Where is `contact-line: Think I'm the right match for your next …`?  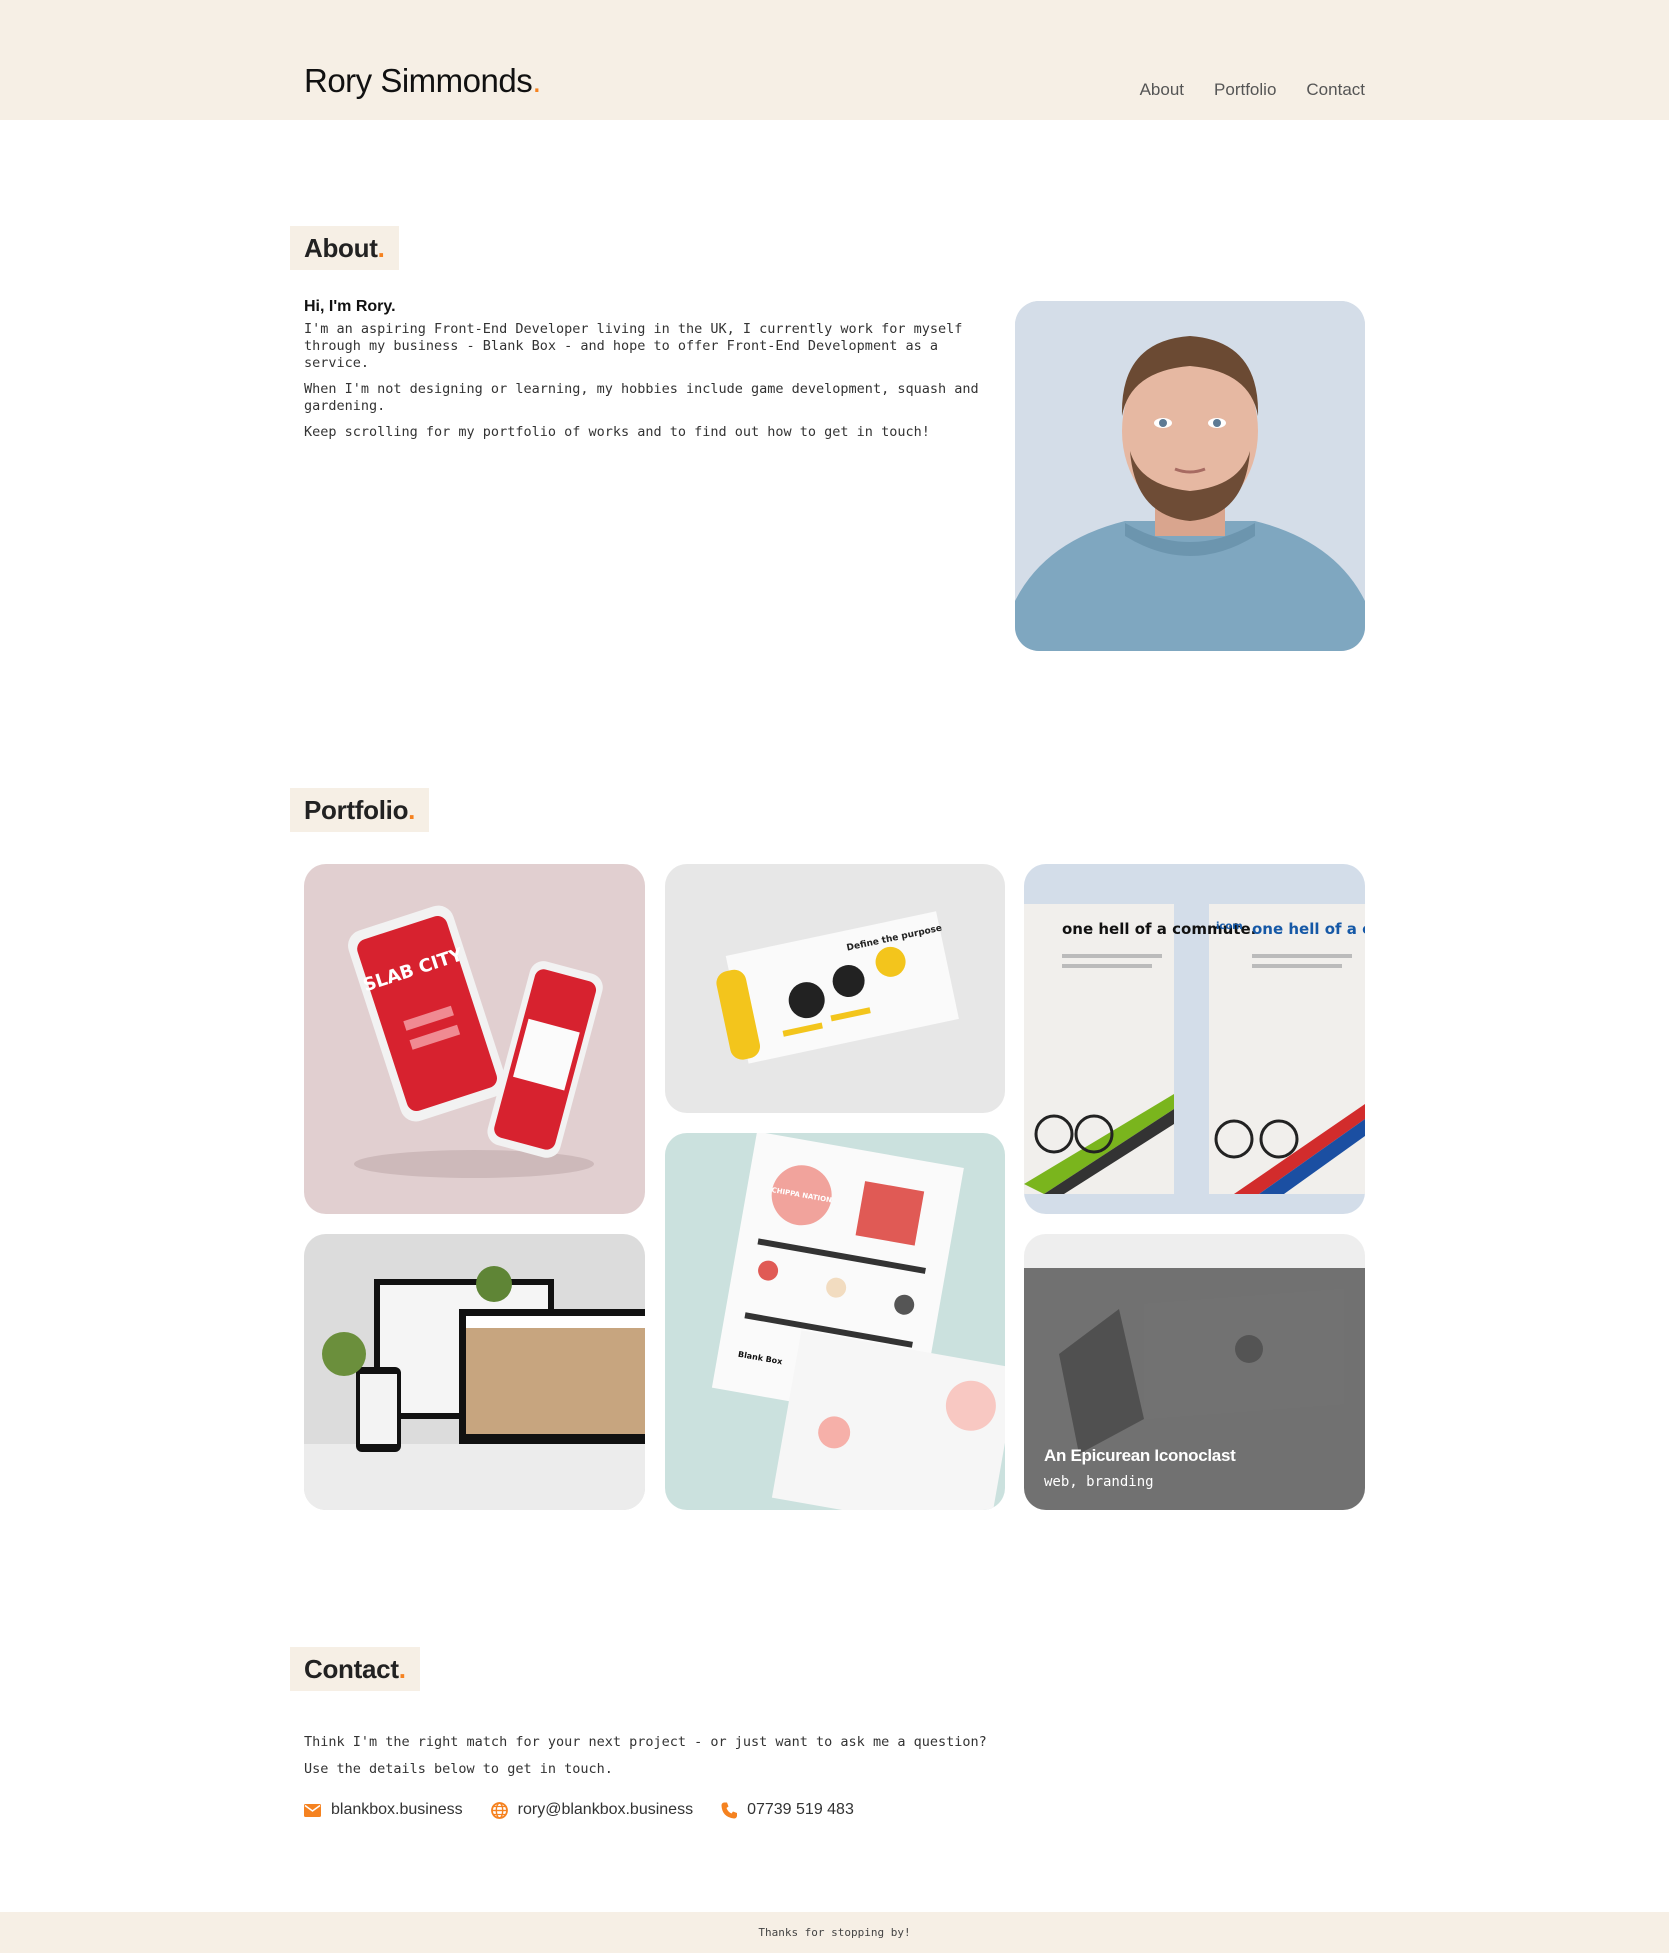
contact-line: Think I'm the right match for your next … is located at coordinates (645, 1742).